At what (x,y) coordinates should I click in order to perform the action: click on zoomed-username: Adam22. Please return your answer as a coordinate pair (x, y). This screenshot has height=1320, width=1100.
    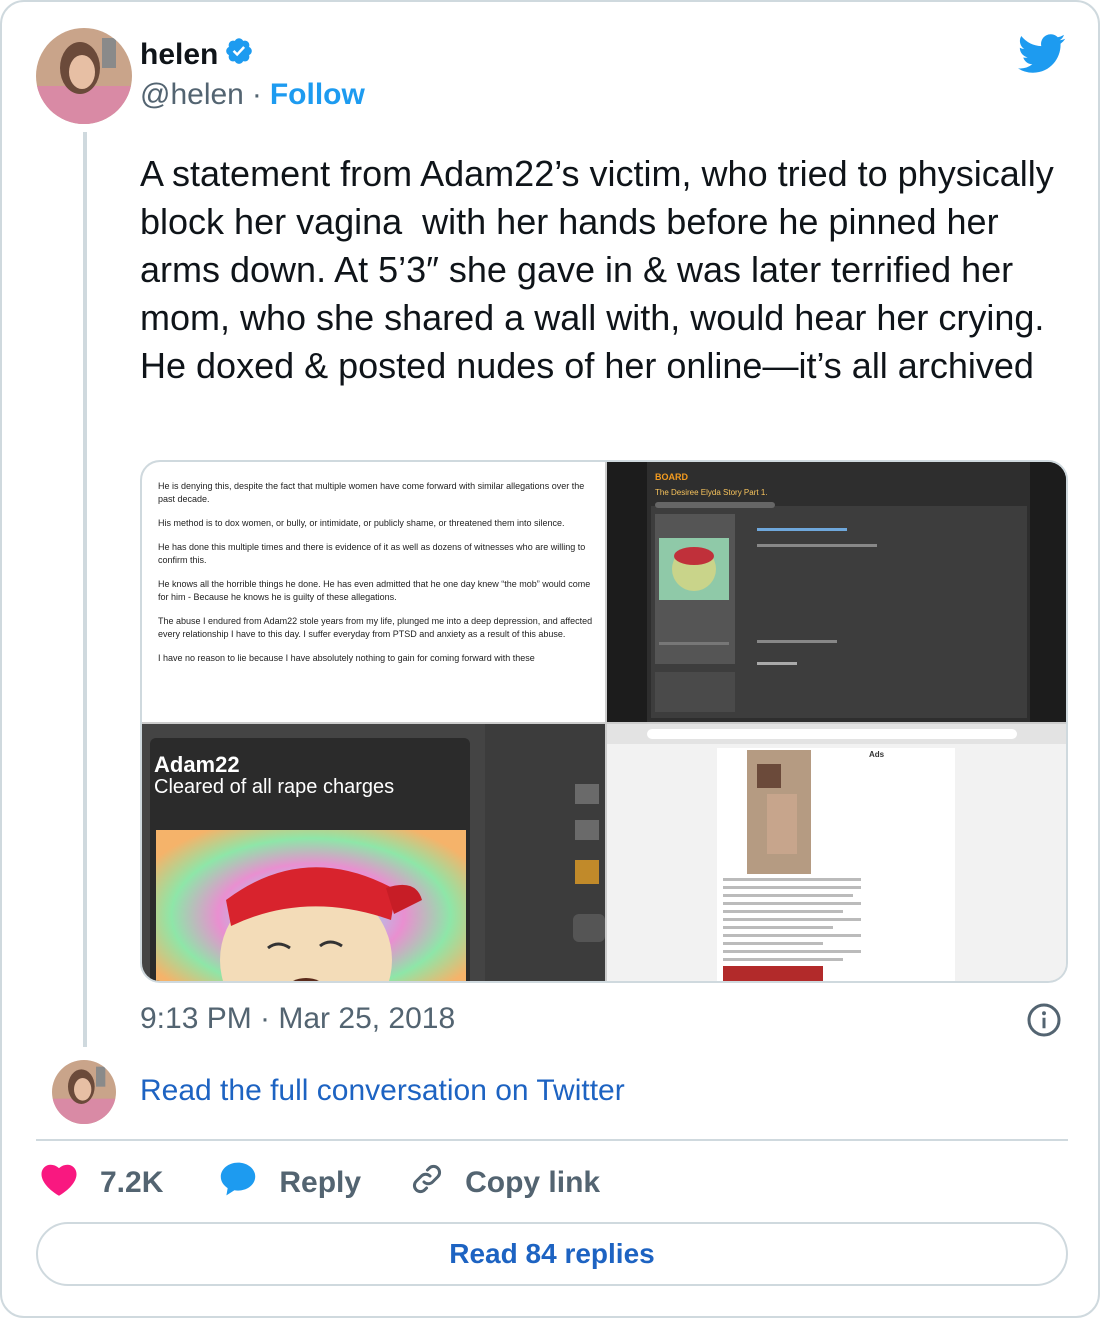
    Looking at the image, I should click on (197, 764).